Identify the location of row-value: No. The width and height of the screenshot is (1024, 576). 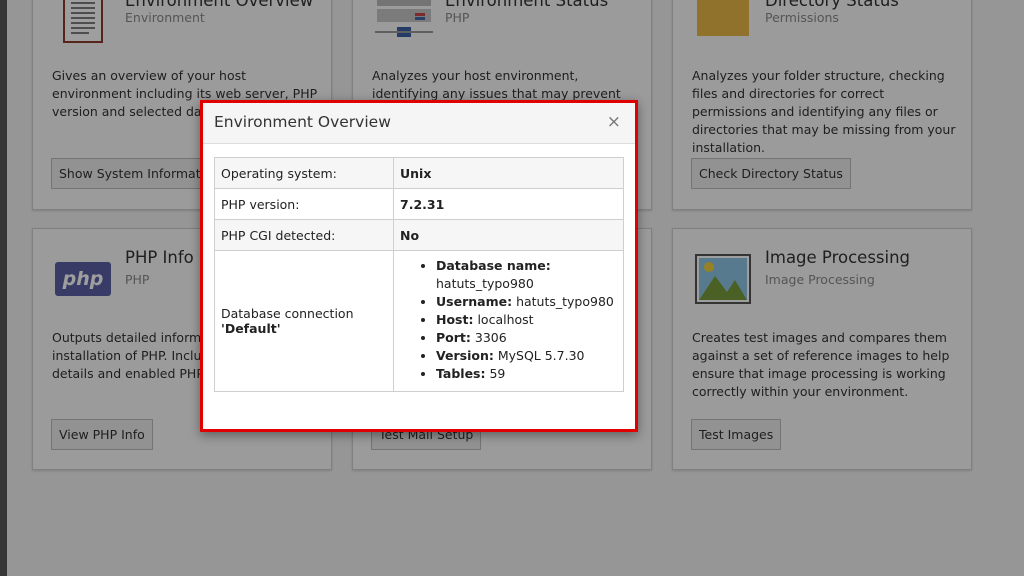
(508, 235).